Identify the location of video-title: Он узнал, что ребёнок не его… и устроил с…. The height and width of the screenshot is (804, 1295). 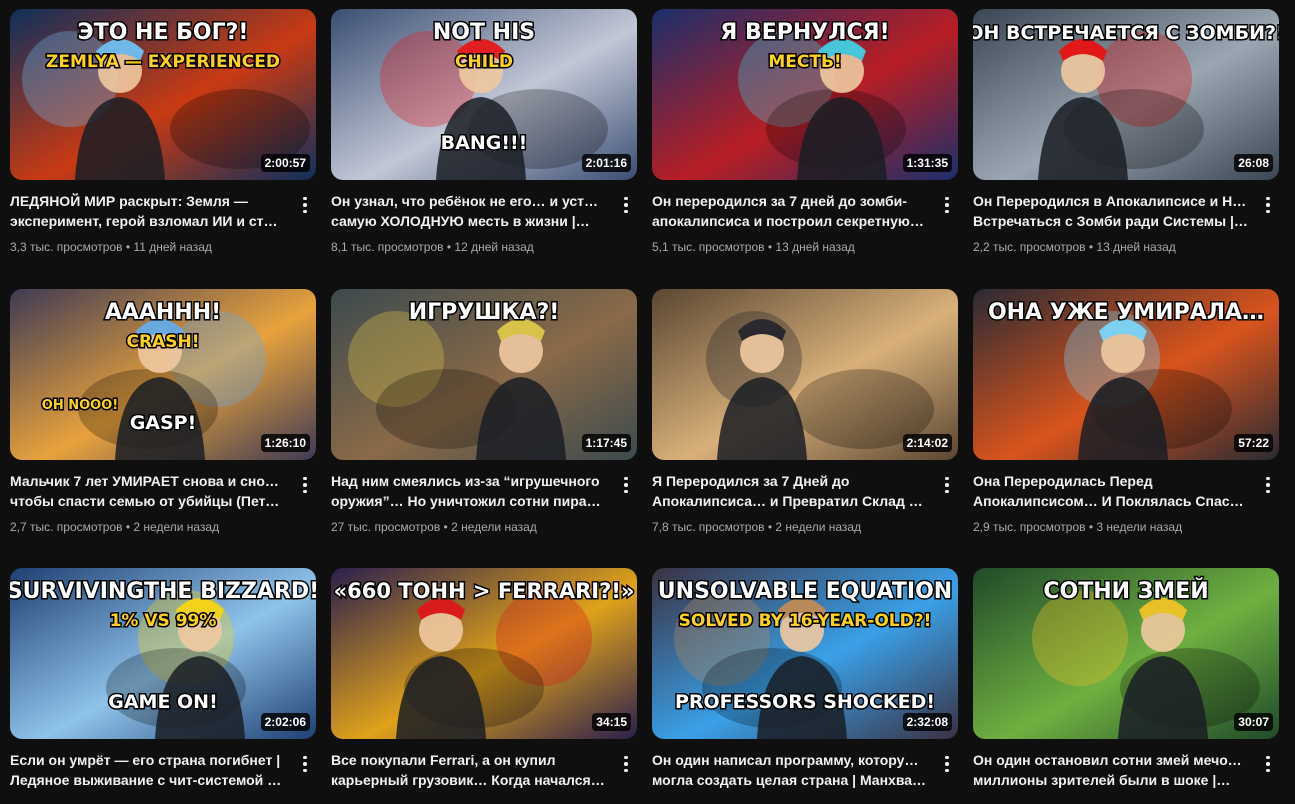
(468, 211).